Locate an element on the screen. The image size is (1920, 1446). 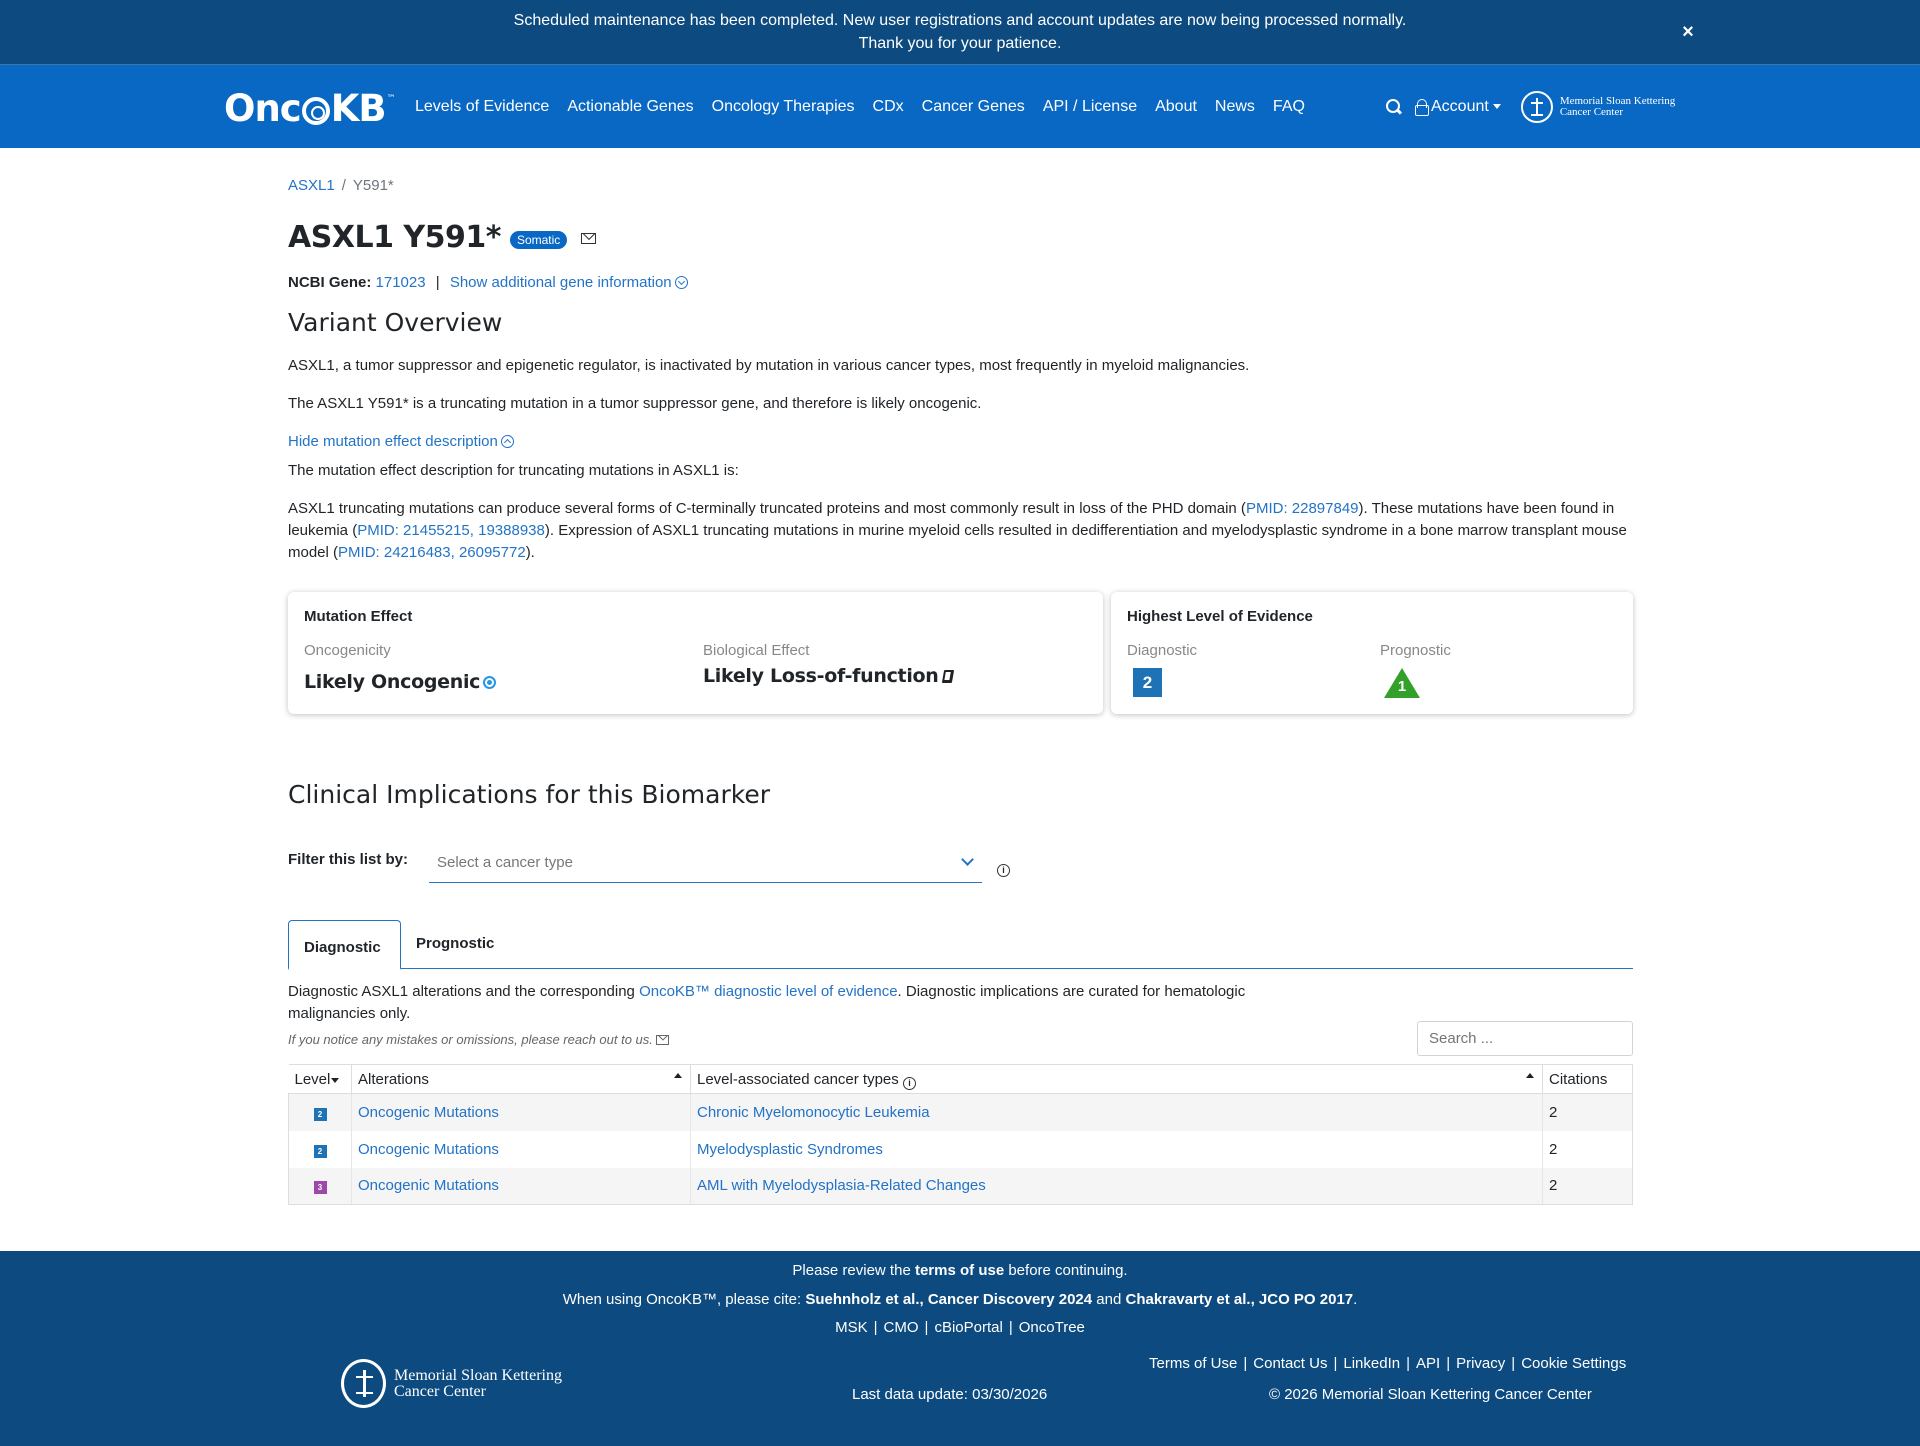
hide-description-toggle: Hide mutation effect description is located at coordinates (958, 442).